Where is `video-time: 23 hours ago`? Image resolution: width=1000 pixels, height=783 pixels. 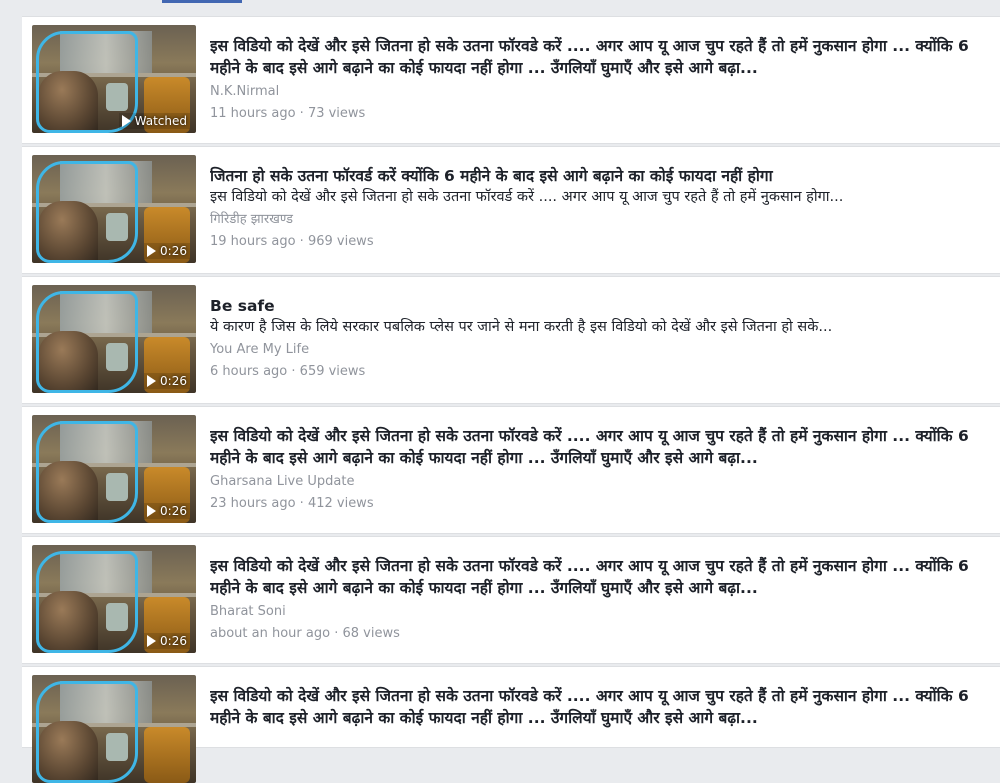 video-time: 23 hours ago is located at coordinates (253, 503).